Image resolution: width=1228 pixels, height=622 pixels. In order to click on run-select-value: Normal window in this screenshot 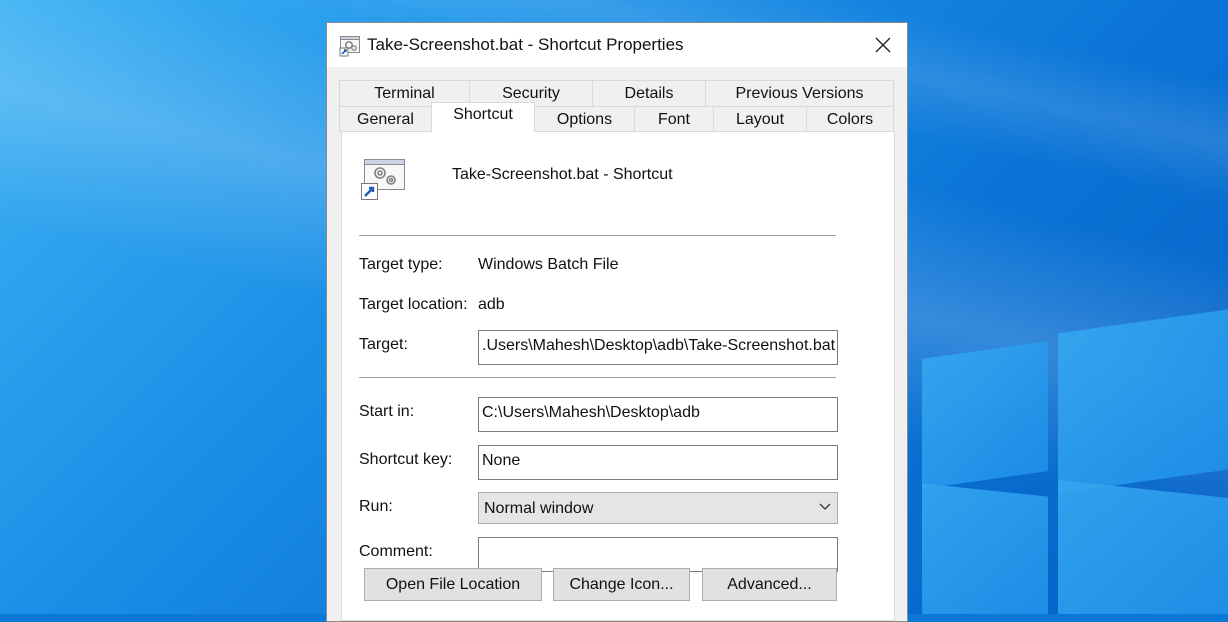, I will do `click(539, 508)`.